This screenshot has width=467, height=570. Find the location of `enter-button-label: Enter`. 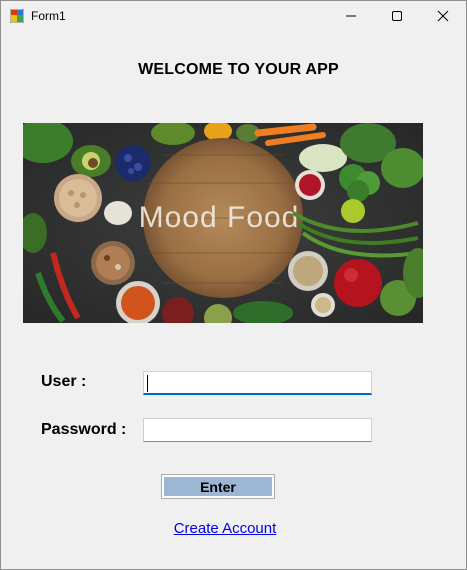

enter-button-label: Enter is located at coordinates (218, 486).